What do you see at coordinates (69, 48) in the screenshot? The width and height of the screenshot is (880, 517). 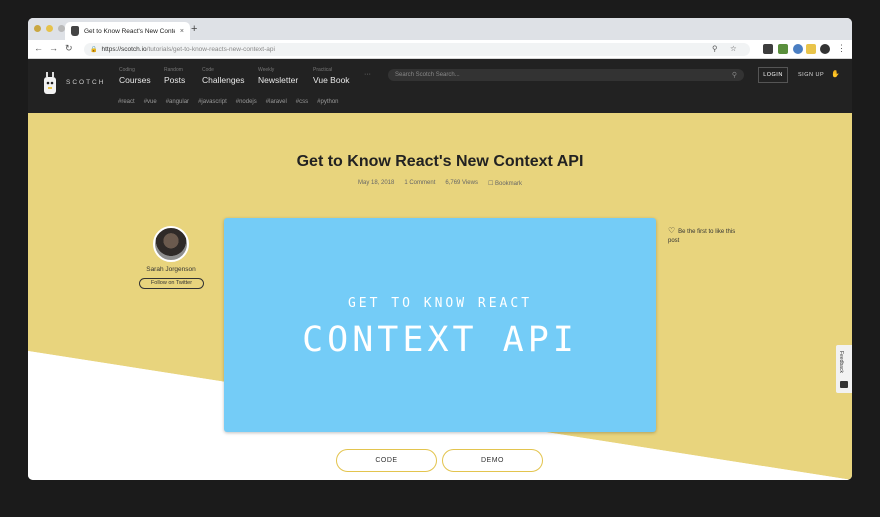 I see `reload-icon: ↻` at bounding box center [69, 48].